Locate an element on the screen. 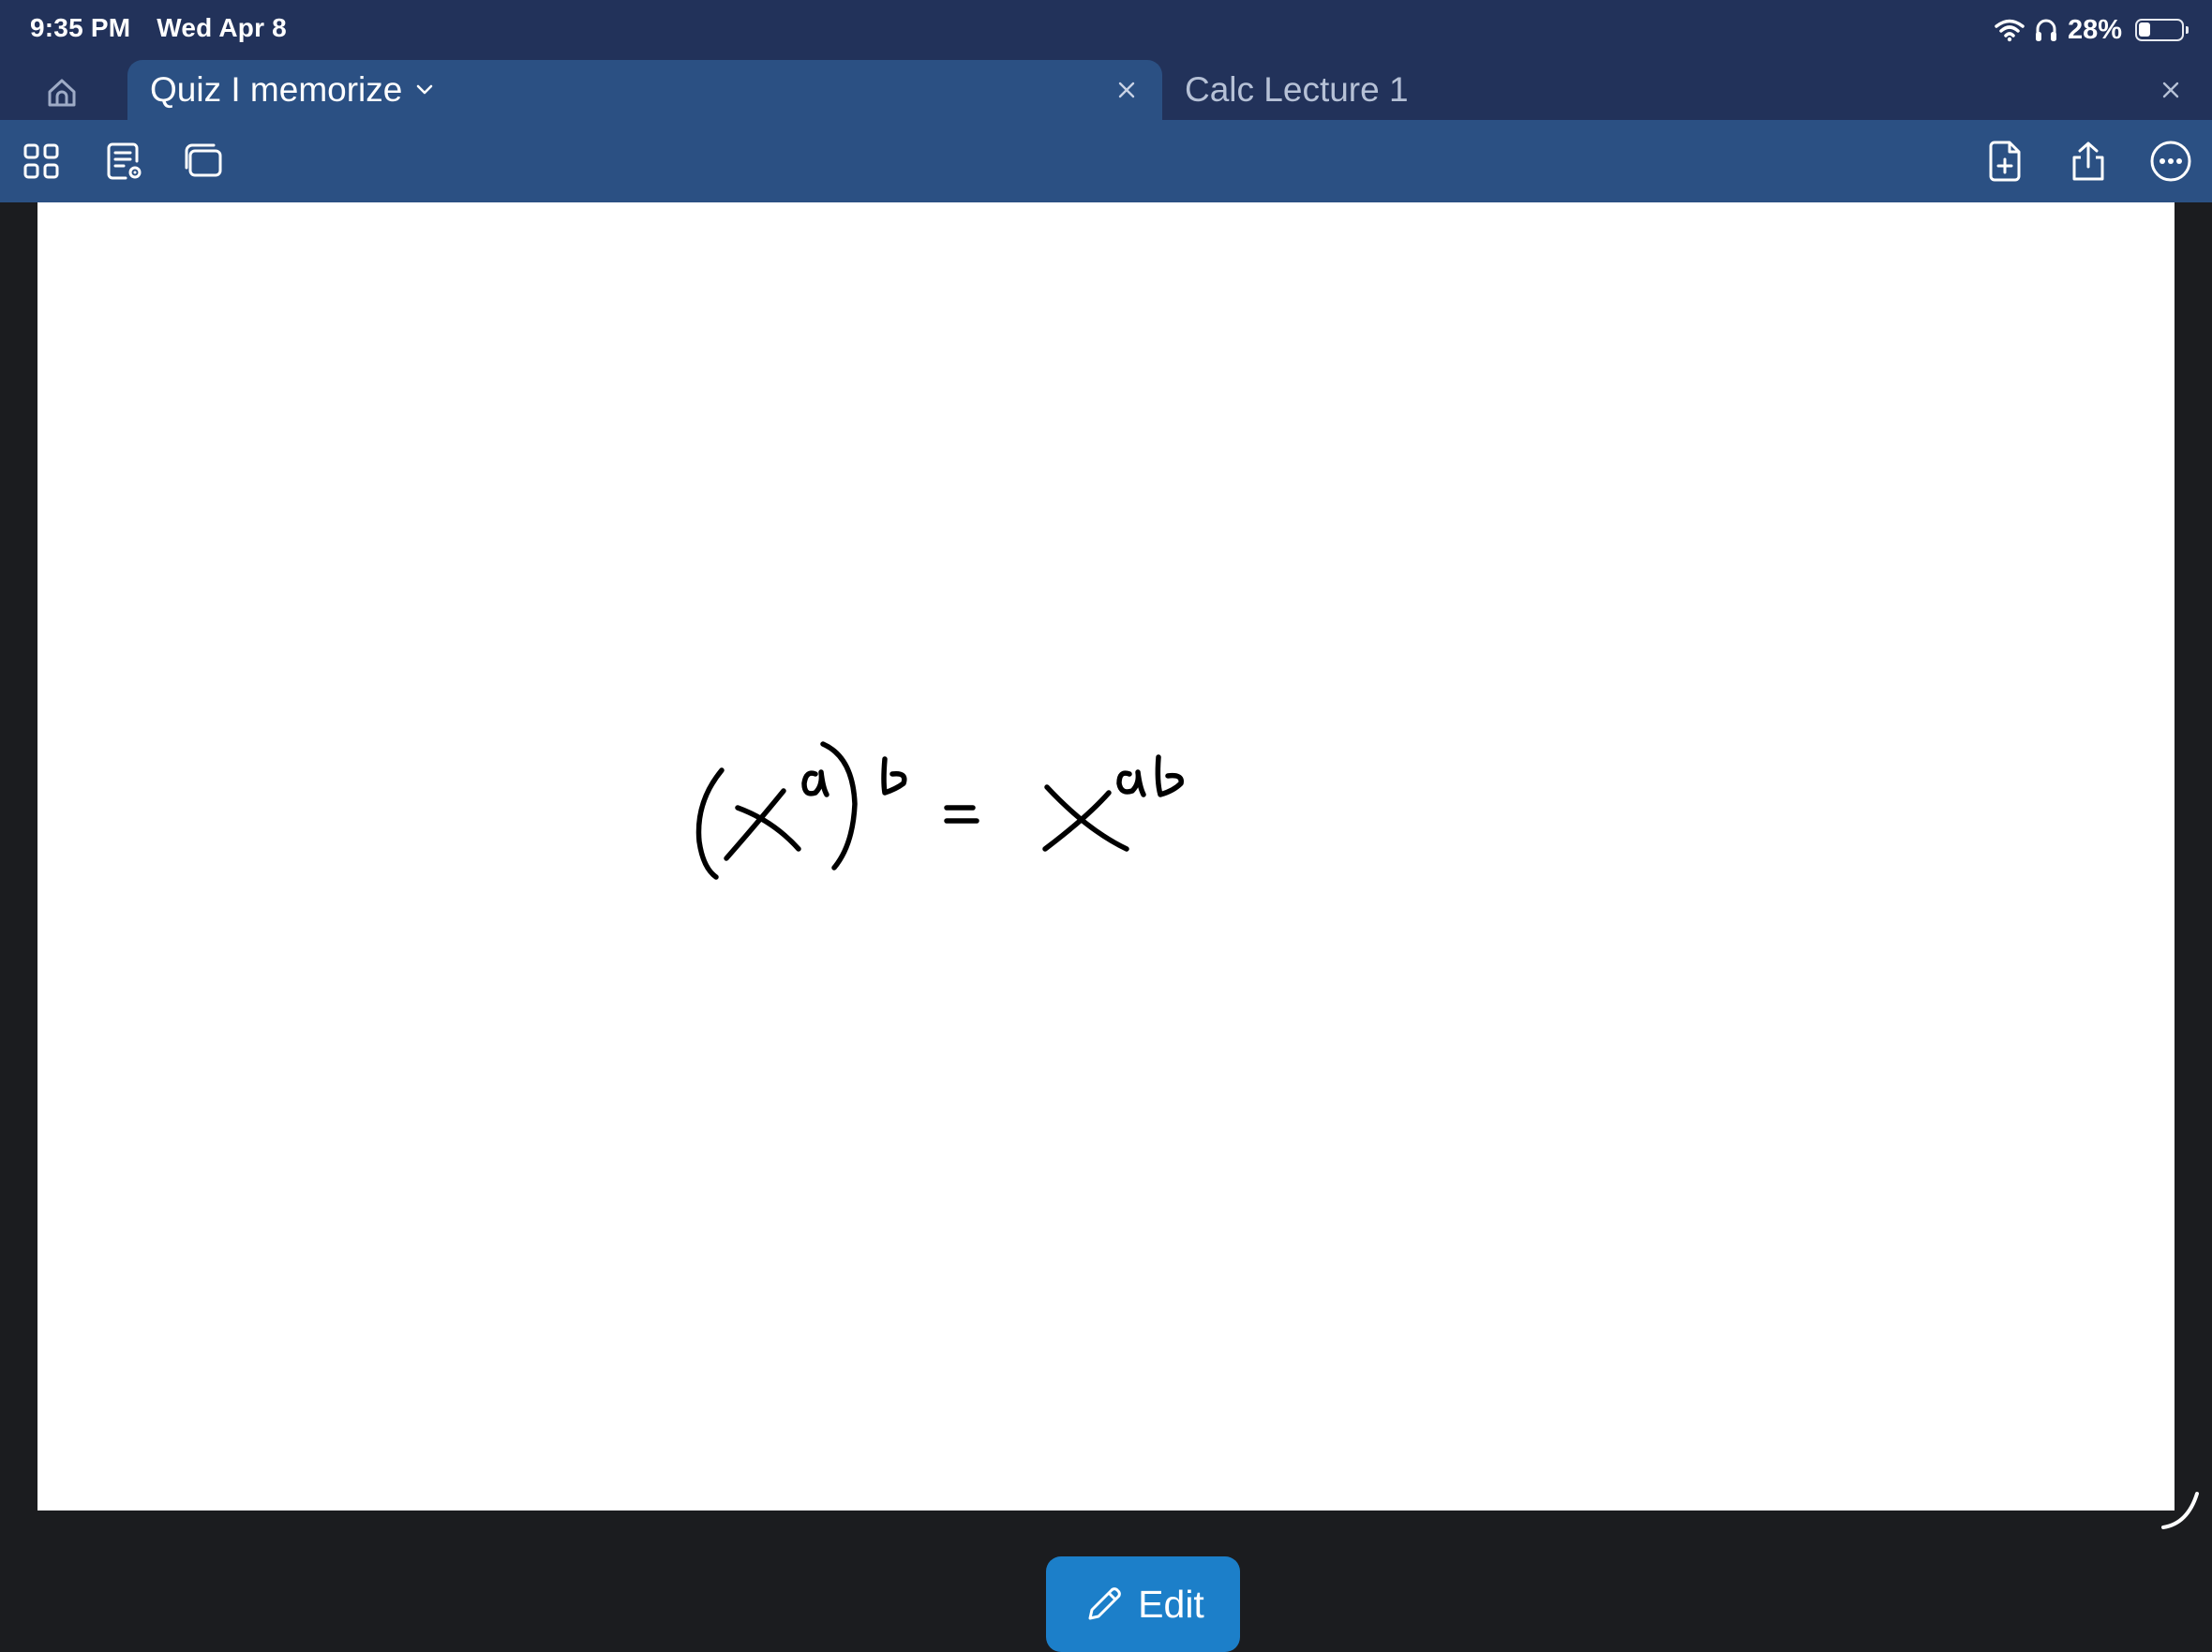 Image resolution: width=2212 pixels, height=1652 pixels. edit-button-label: Edit is located at coordinates (1171, 1604).